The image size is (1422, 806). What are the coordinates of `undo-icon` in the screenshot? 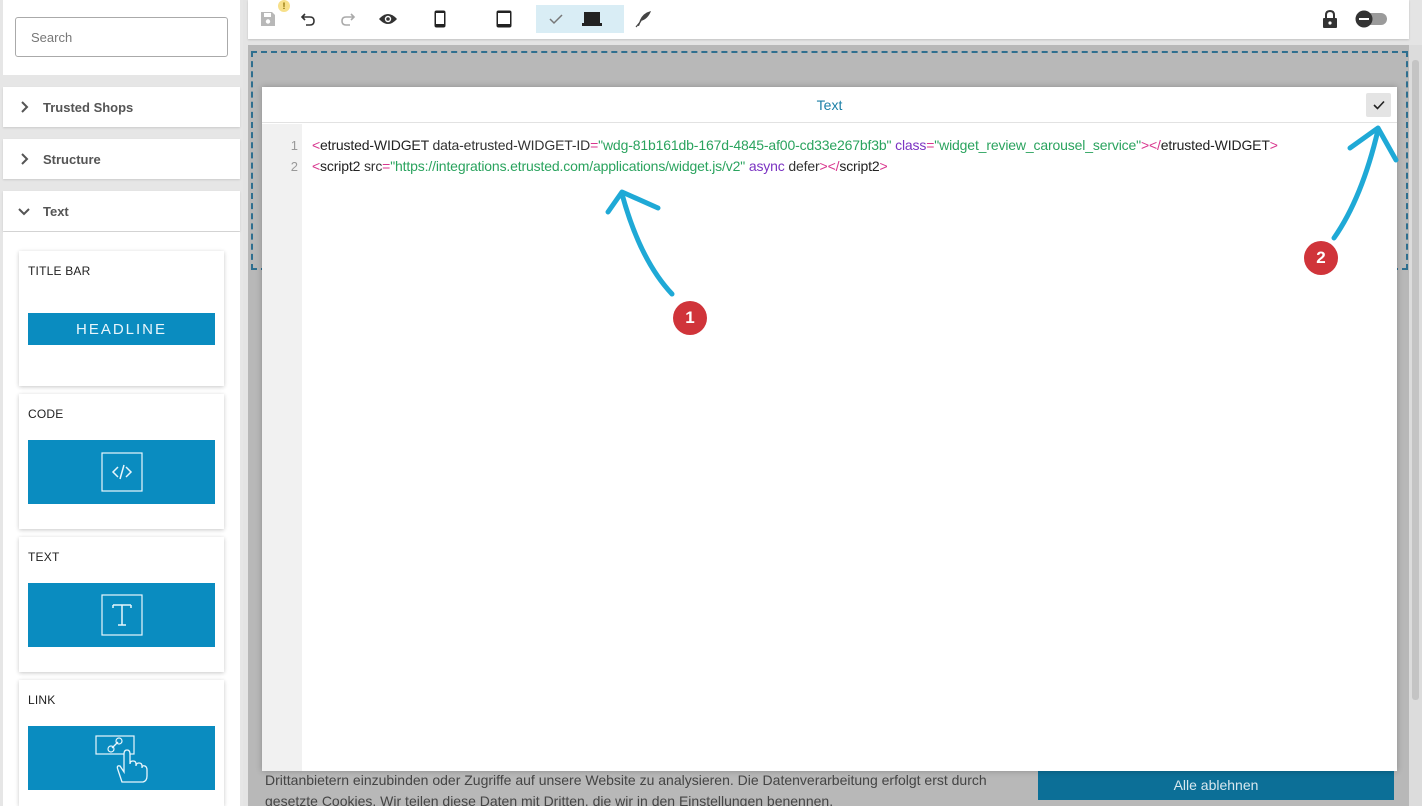 It's located at (307, 19).